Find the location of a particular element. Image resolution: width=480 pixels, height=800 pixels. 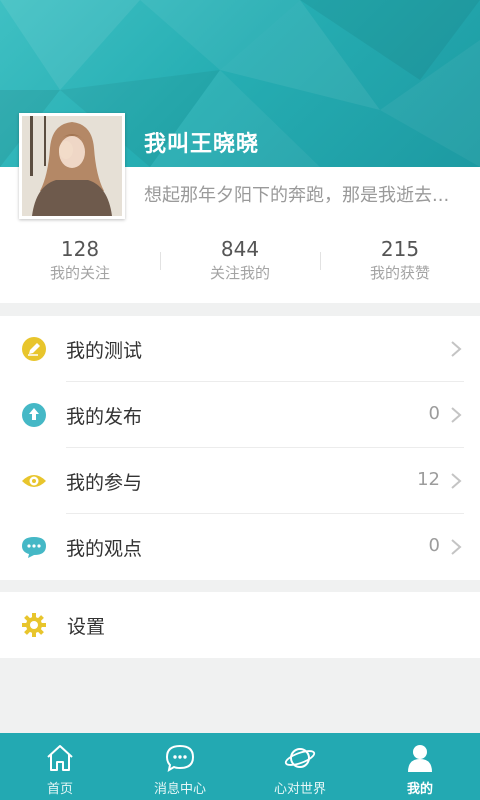

tab-messages: 消息中心 is located at coordinates (180, 766).